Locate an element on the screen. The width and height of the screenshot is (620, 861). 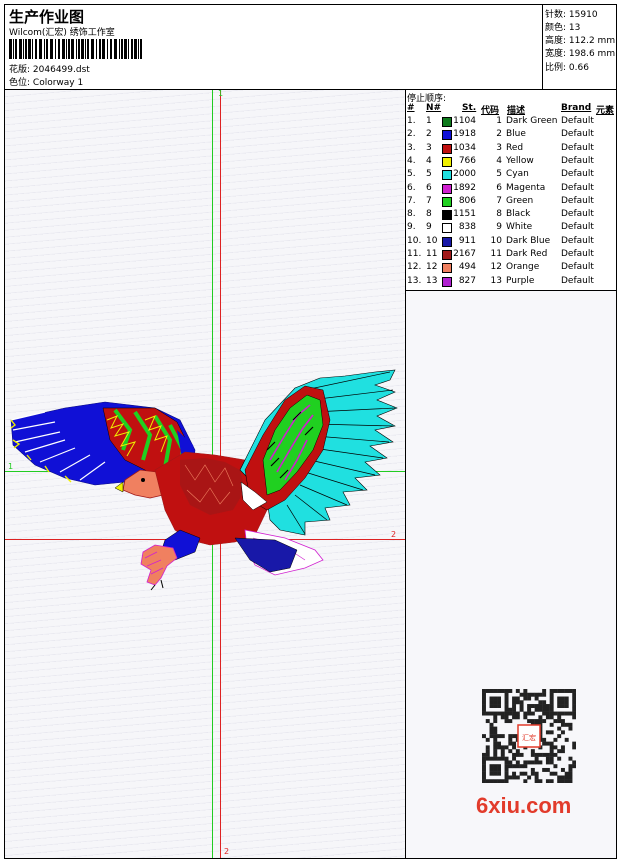
table-row: 1. 1 1104 1 Dark Green Default is located at coordinates (511, 122).